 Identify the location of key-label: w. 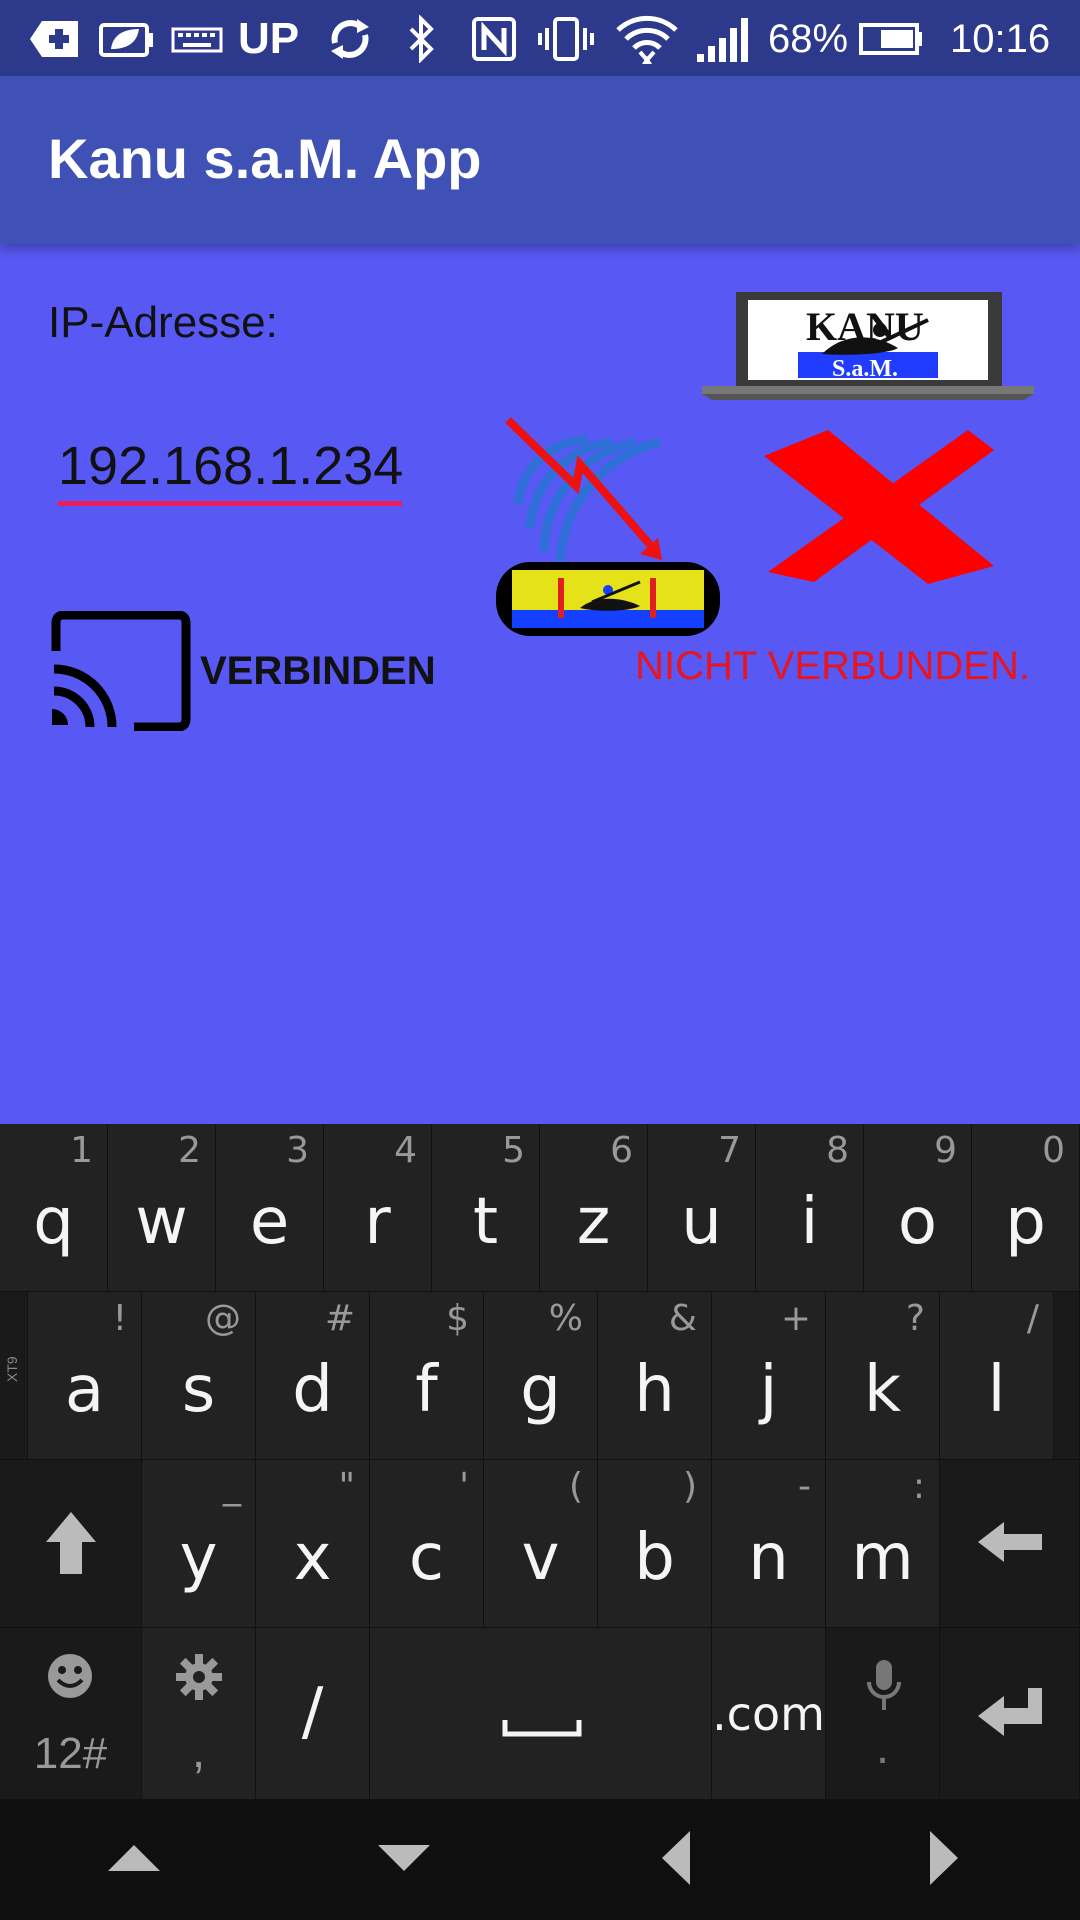
(161, 1222).